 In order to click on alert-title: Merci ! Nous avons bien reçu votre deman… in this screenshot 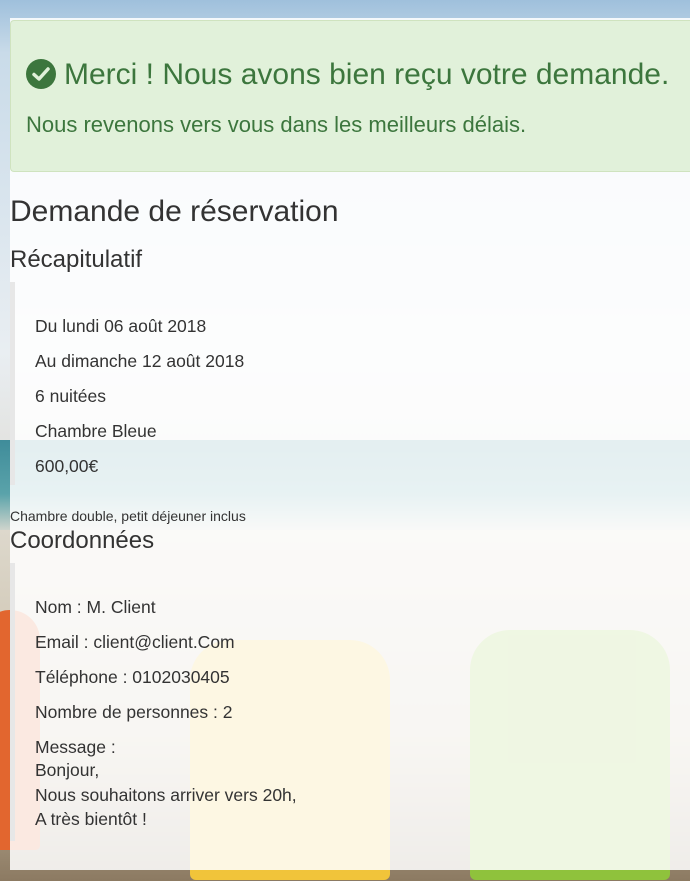, I will do `click(367, 74)`.